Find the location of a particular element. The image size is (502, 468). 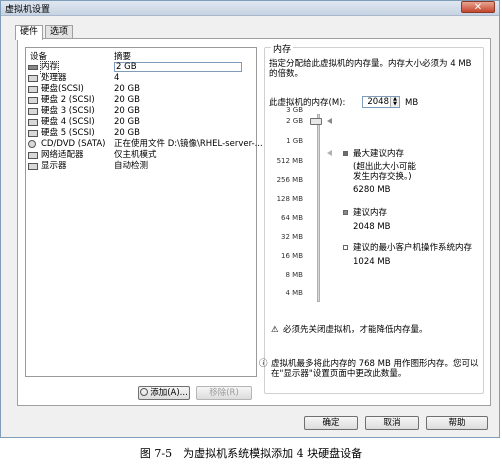

memory-spinbox: 2048 ▲ ▼ is located at coordinates (381, 102).